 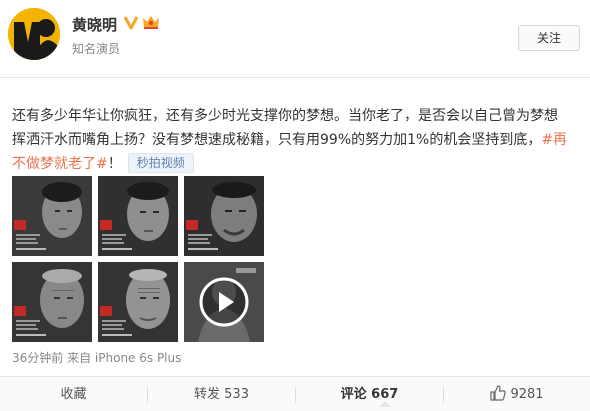 I want to click on like-button: 9281, so click(x=517, y=394).